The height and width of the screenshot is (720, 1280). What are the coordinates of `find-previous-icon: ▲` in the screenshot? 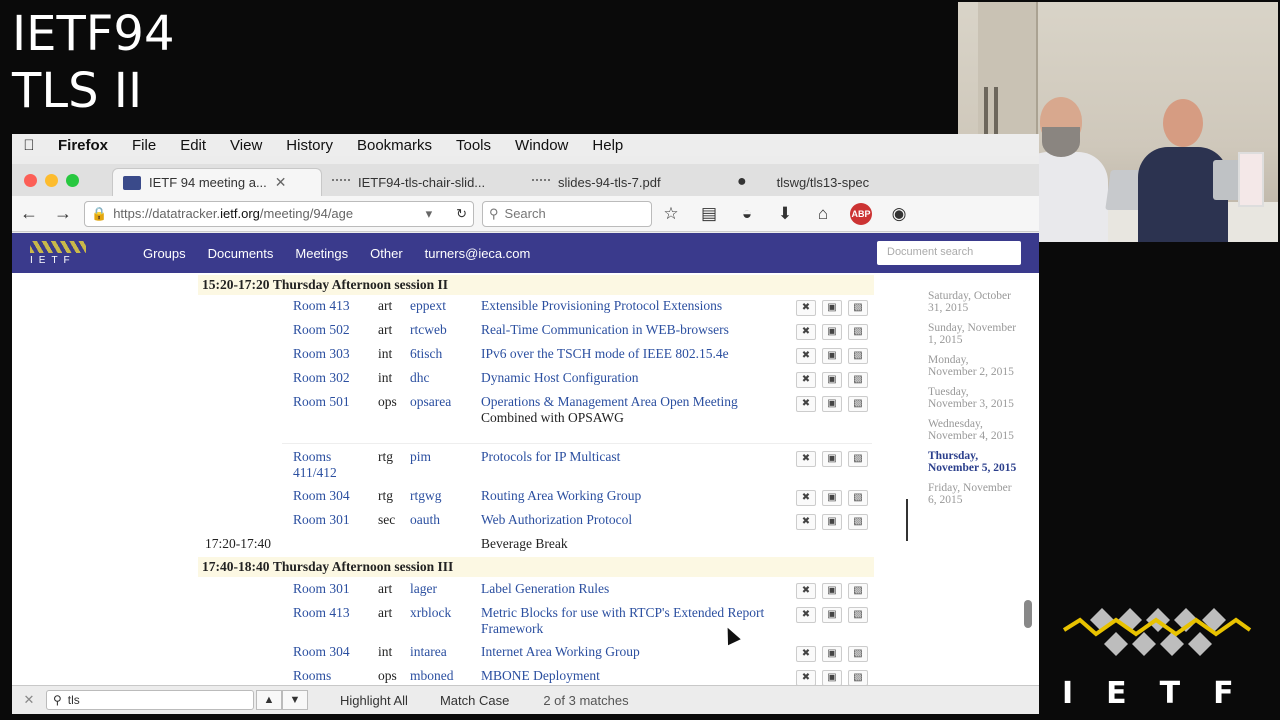 It's located at (269, 700).